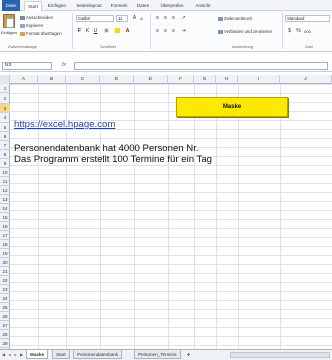  I want to click on row-header: 18, so click(5, 244).